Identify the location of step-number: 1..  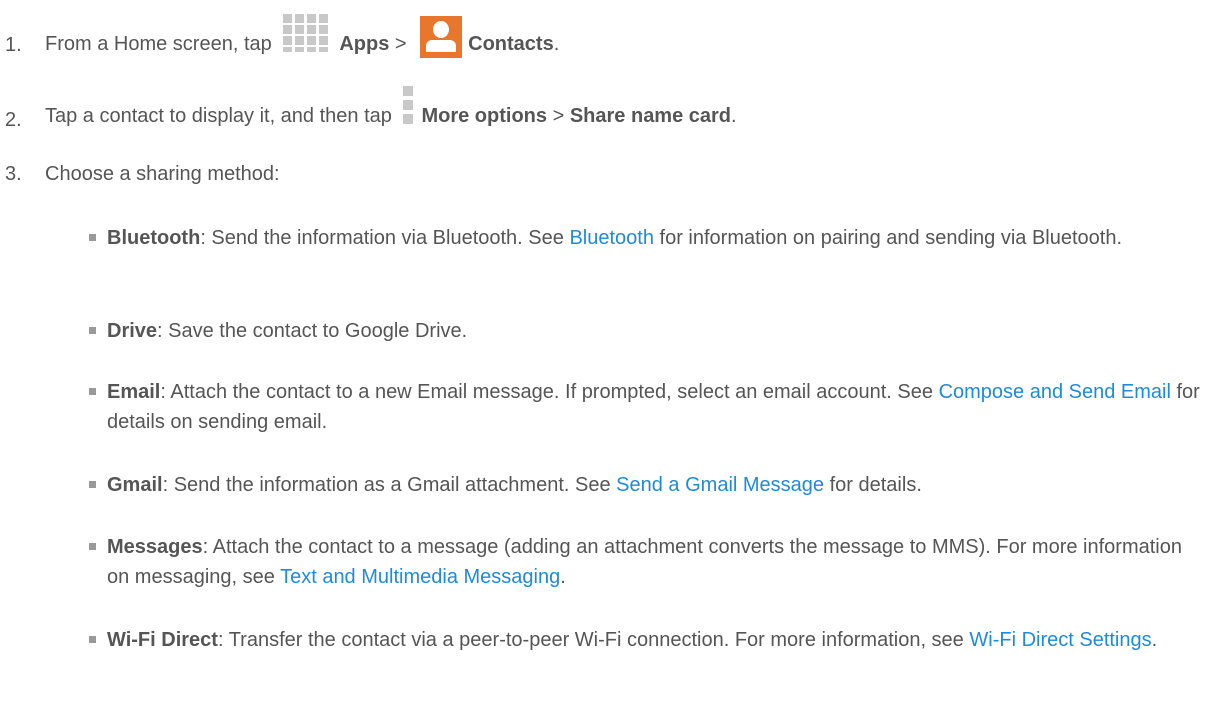
(13, 45).